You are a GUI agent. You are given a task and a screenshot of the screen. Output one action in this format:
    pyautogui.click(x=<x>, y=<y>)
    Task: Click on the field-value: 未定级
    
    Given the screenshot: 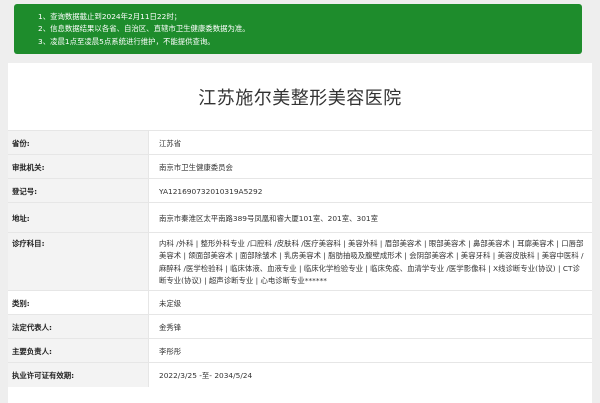 What is the action you would take?
    pyautogui.click(x=370, y=303)
    